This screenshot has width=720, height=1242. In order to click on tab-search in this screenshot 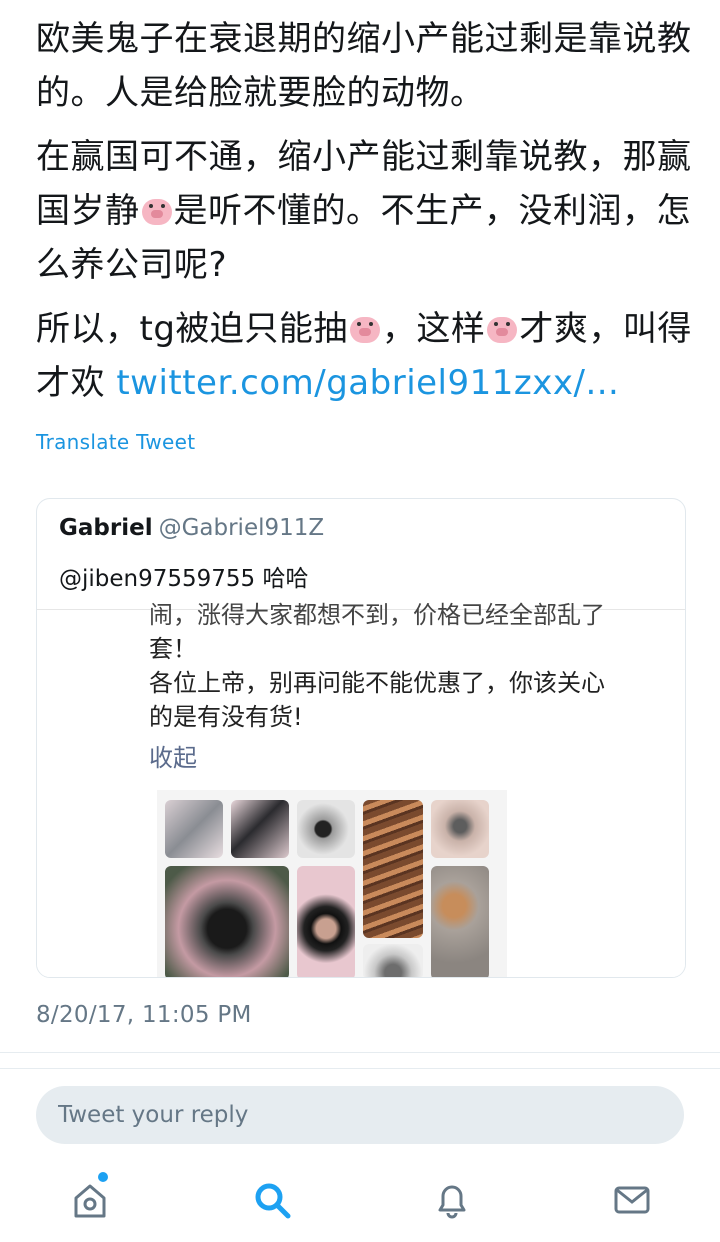, I will do `click(272, 1200)`.